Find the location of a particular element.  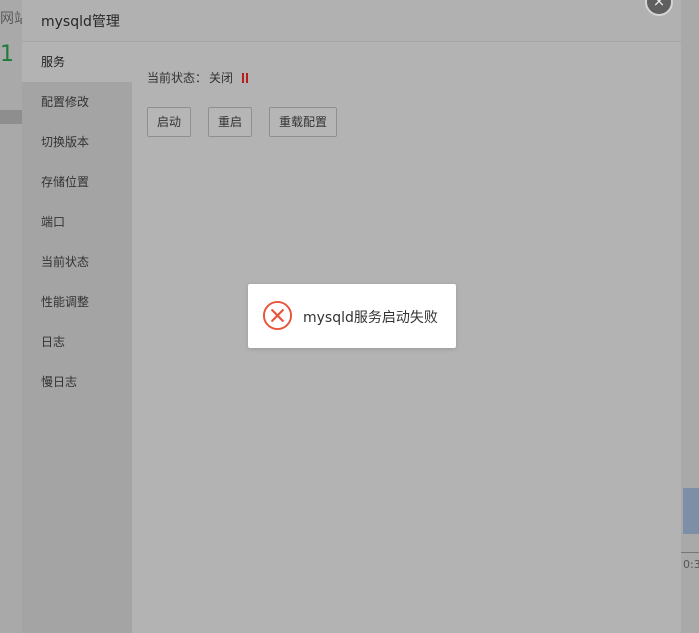

sidebar-item-port: 端口 is located at coordinates (77, 222).